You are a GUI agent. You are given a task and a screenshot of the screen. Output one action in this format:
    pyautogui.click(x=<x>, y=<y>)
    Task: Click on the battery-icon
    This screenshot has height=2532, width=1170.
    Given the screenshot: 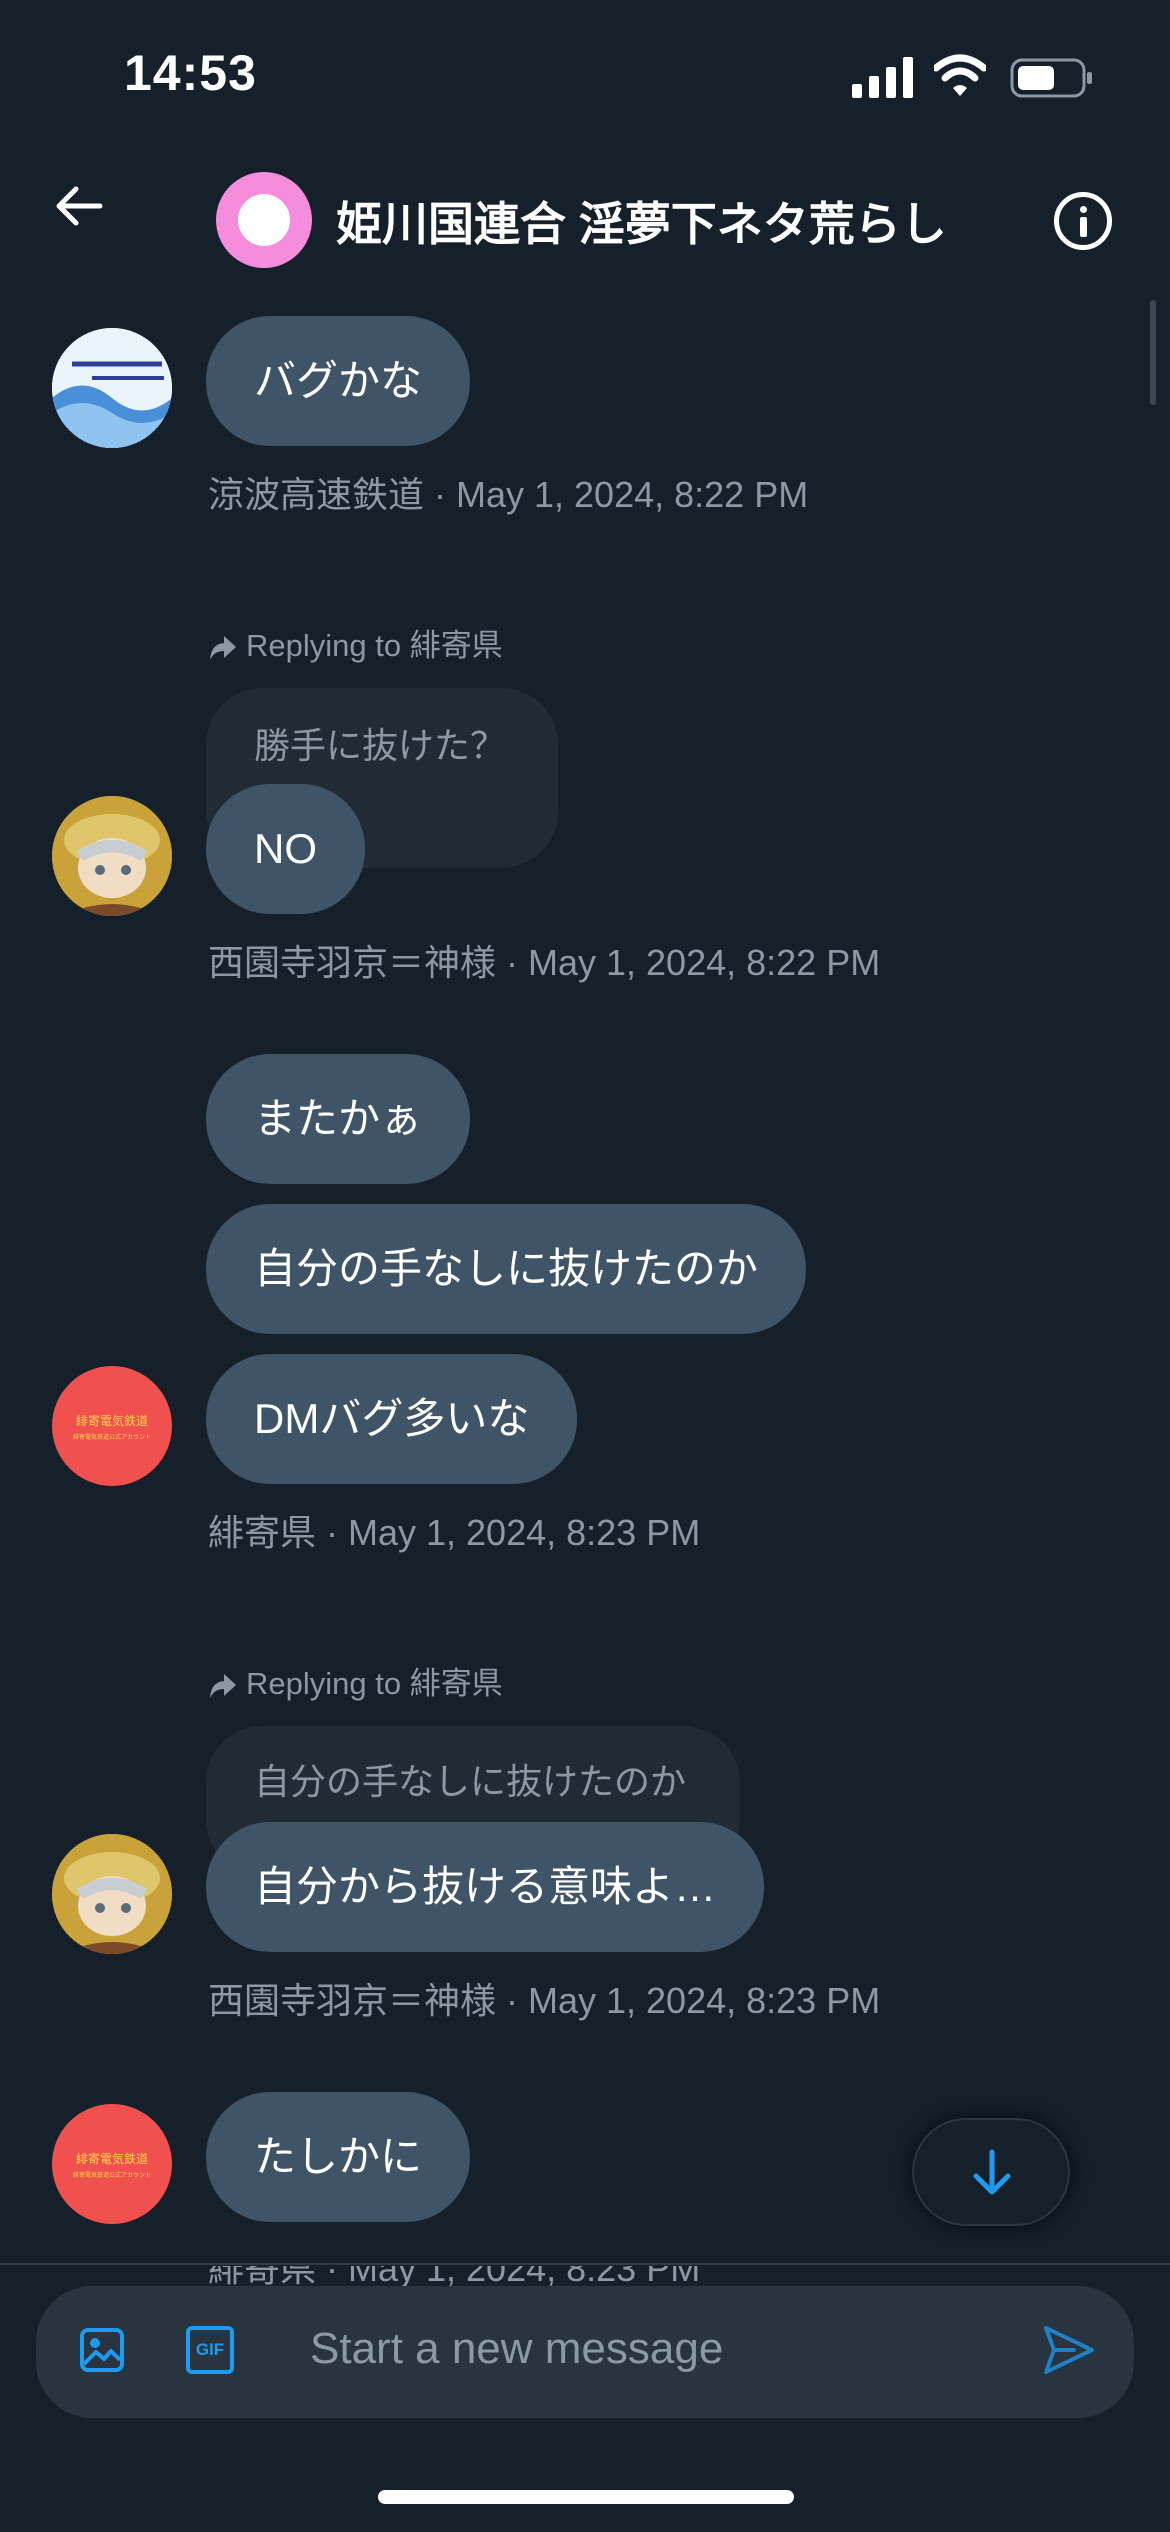 What is the action you would take?
    pyautogui.click(x=1051, y=78)
    